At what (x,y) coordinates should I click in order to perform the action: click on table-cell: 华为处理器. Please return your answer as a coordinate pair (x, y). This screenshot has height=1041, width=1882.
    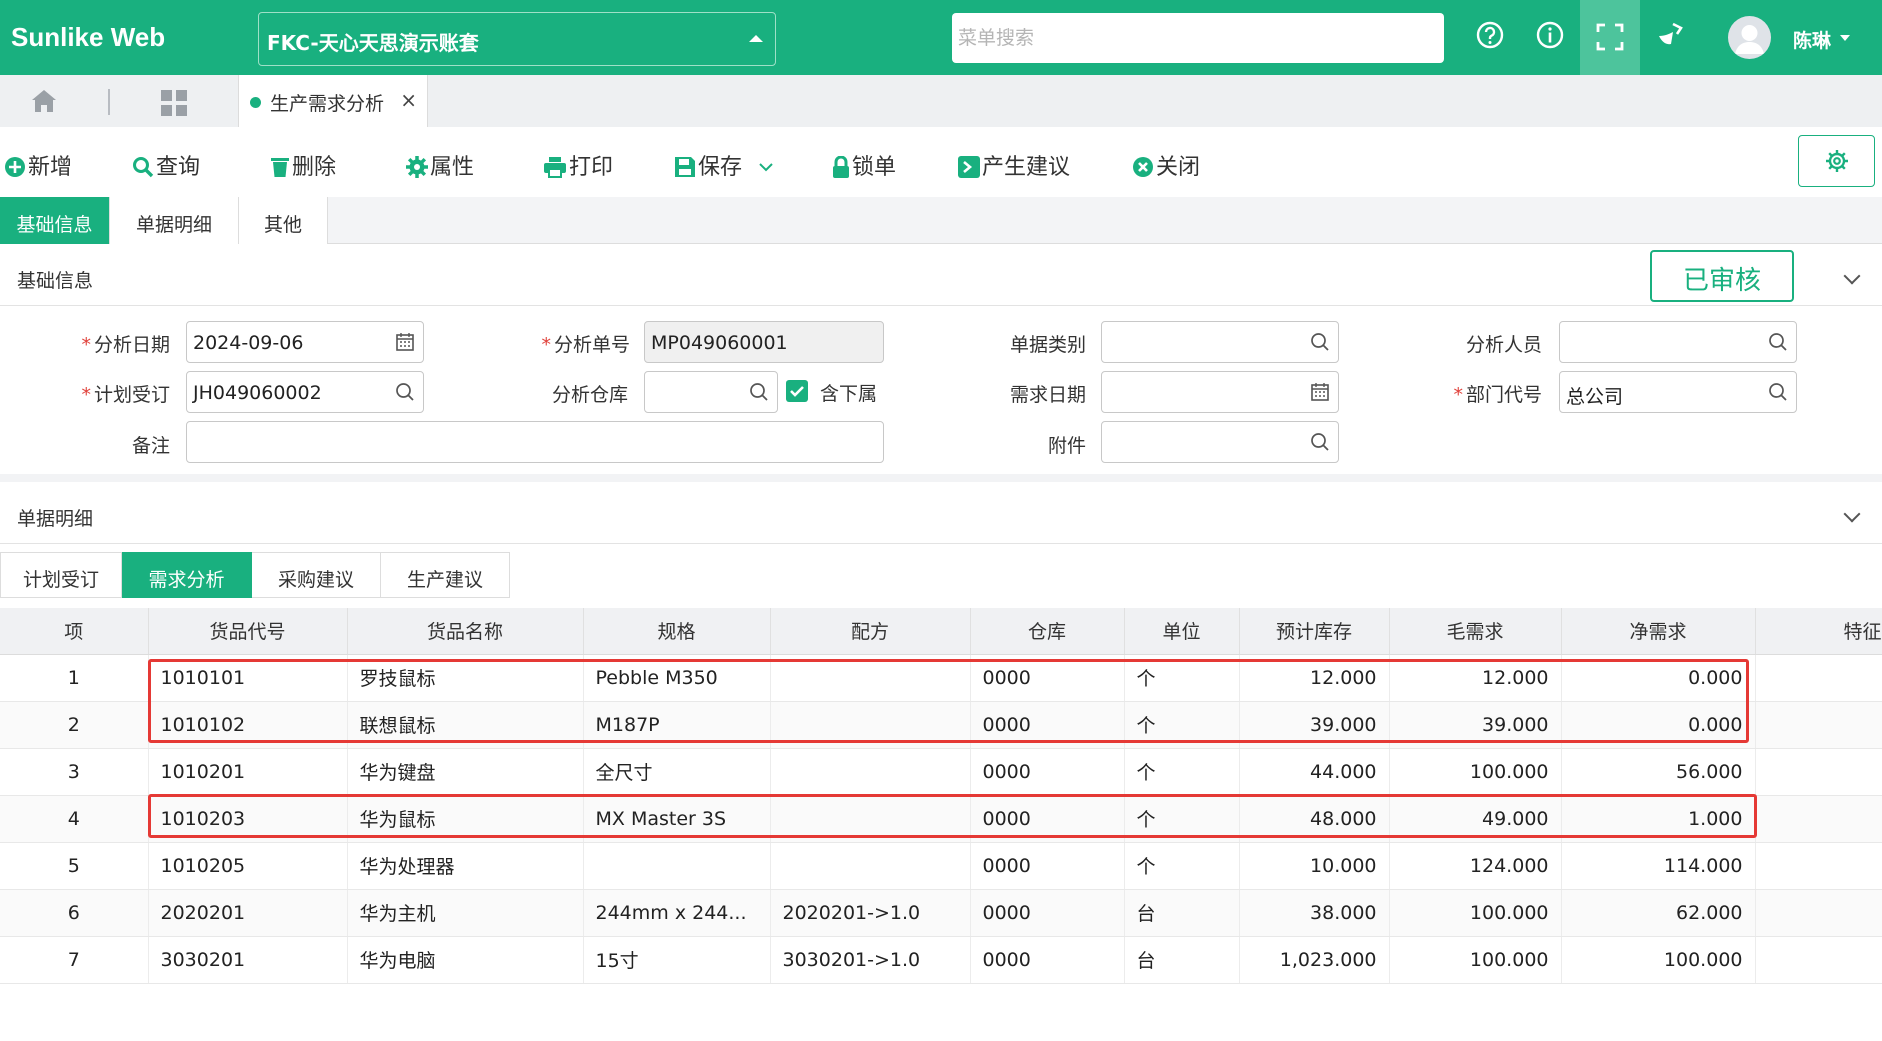
    Looking at the image, I should click on (465, 866).